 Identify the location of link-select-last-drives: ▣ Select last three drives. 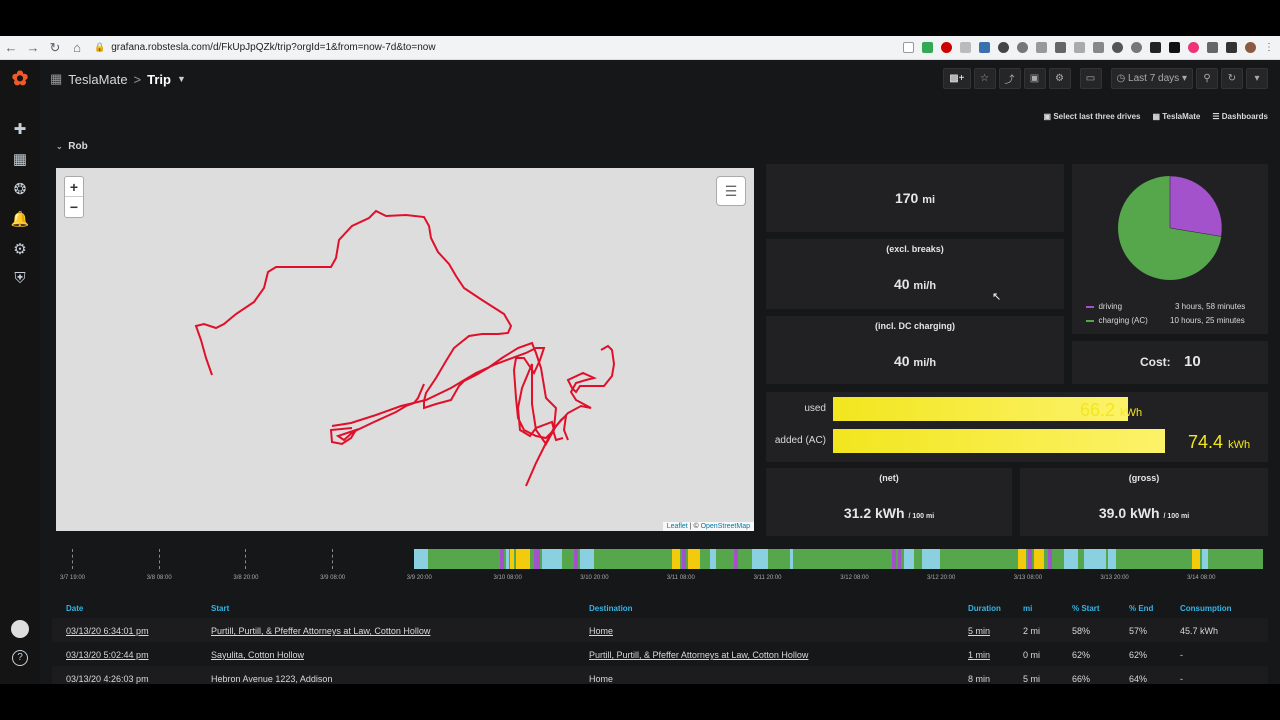
(1092, 116).